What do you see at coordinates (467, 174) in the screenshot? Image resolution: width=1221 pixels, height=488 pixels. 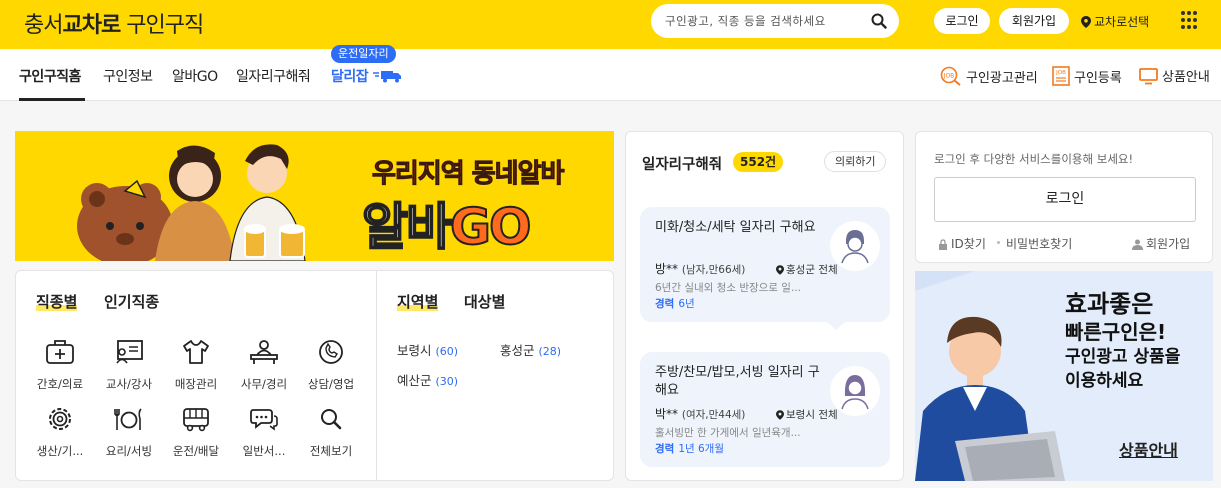 I see `banner-headline: 우리지역 동네알바` at bounding box center [467, 174].